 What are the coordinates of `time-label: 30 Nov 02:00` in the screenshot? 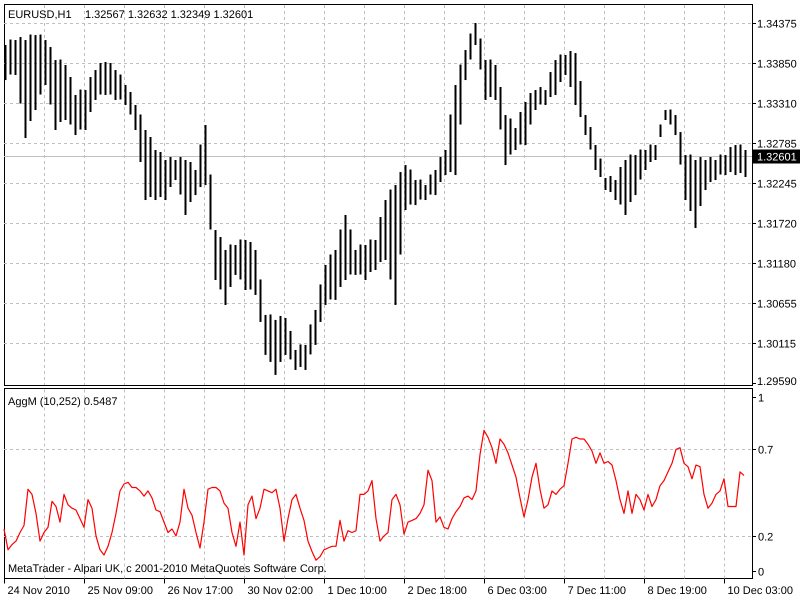 It's located at (280, 591).